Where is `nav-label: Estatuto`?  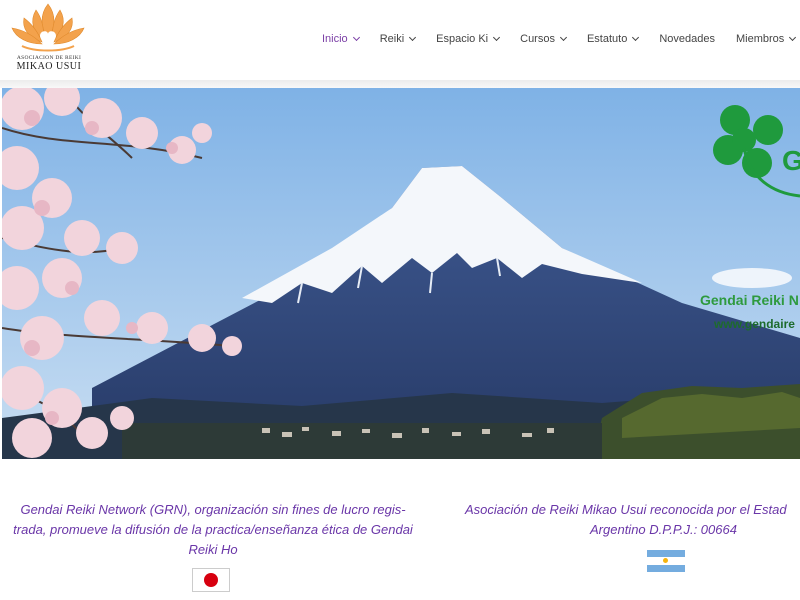 nav-label: Estatuto is located at coordinates (607, 39).